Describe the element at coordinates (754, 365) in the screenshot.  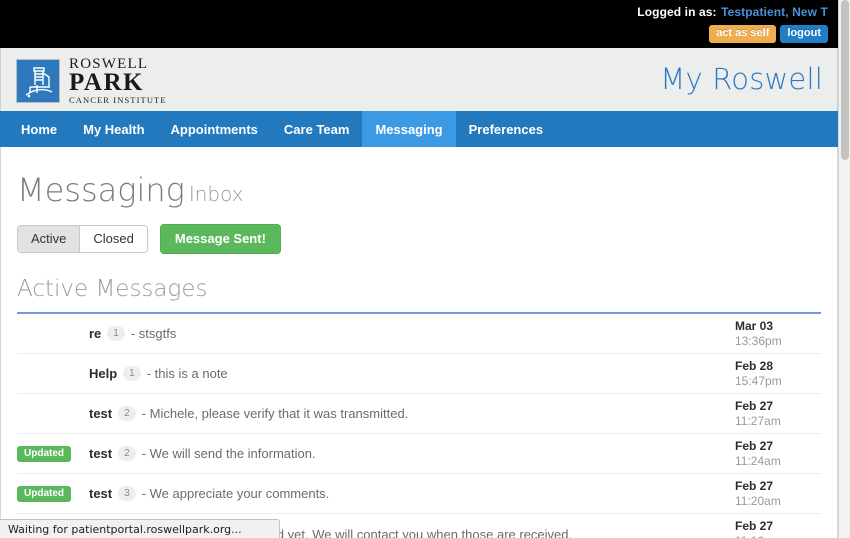
I see `message-date: Feb 28` at that location.